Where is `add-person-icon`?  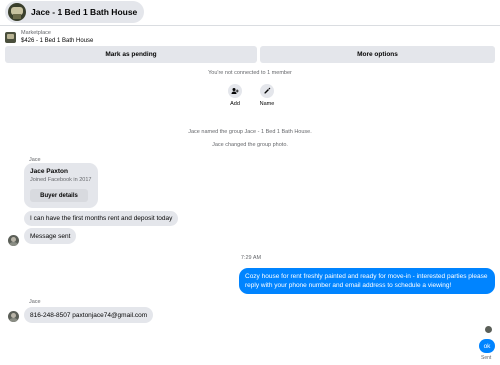
add-person-icon is located at coordinates (235, 91).